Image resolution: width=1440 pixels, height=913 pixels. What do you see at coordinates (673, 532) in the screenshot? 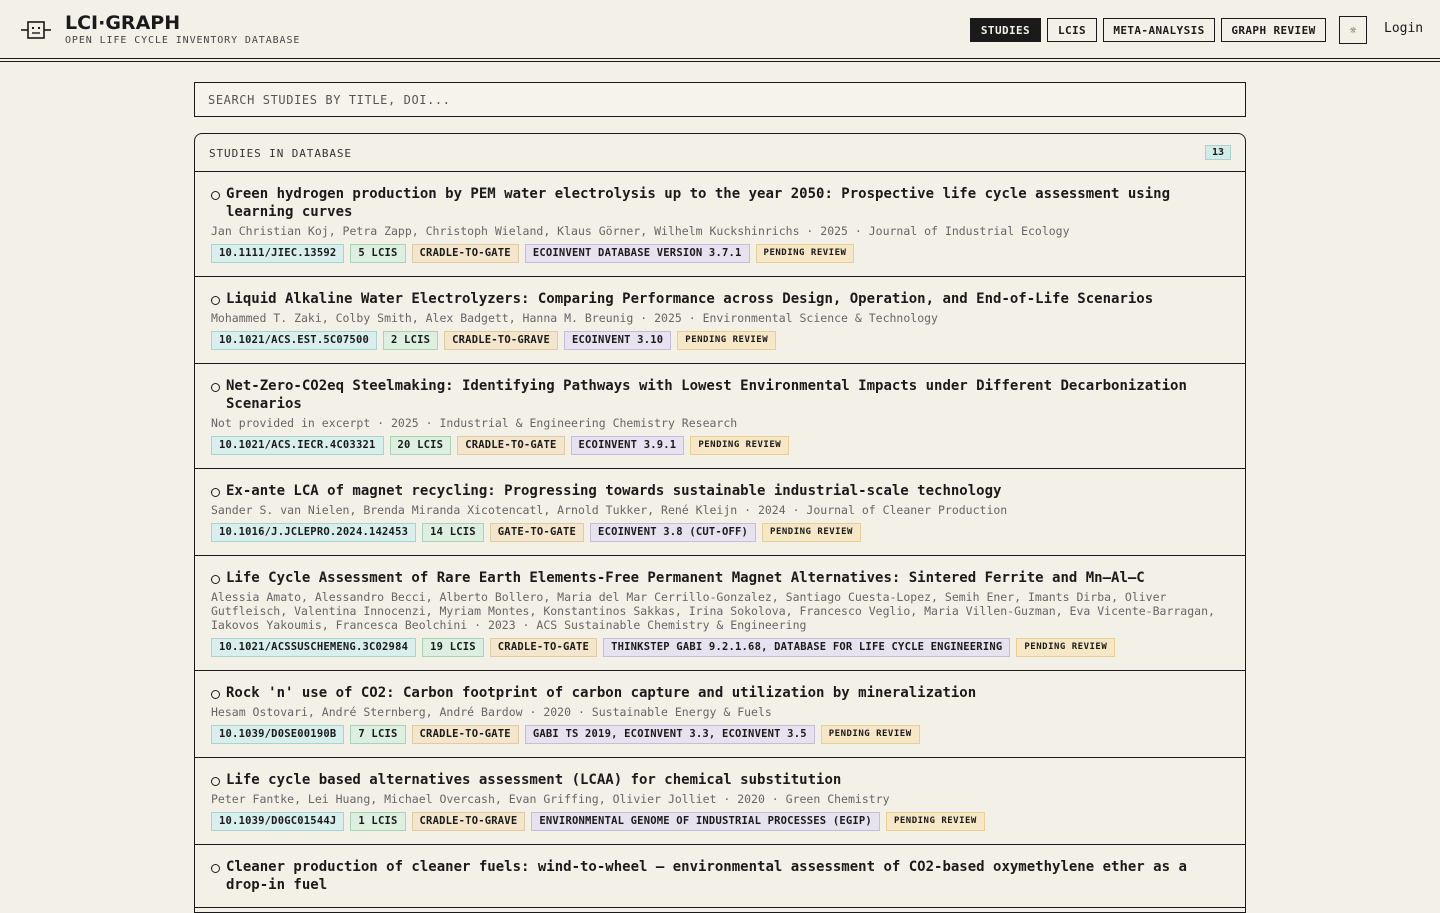
I see `database-tag: ECOINVENT 3.8 (CUT-OFF)` at bounding box center [673, 532].